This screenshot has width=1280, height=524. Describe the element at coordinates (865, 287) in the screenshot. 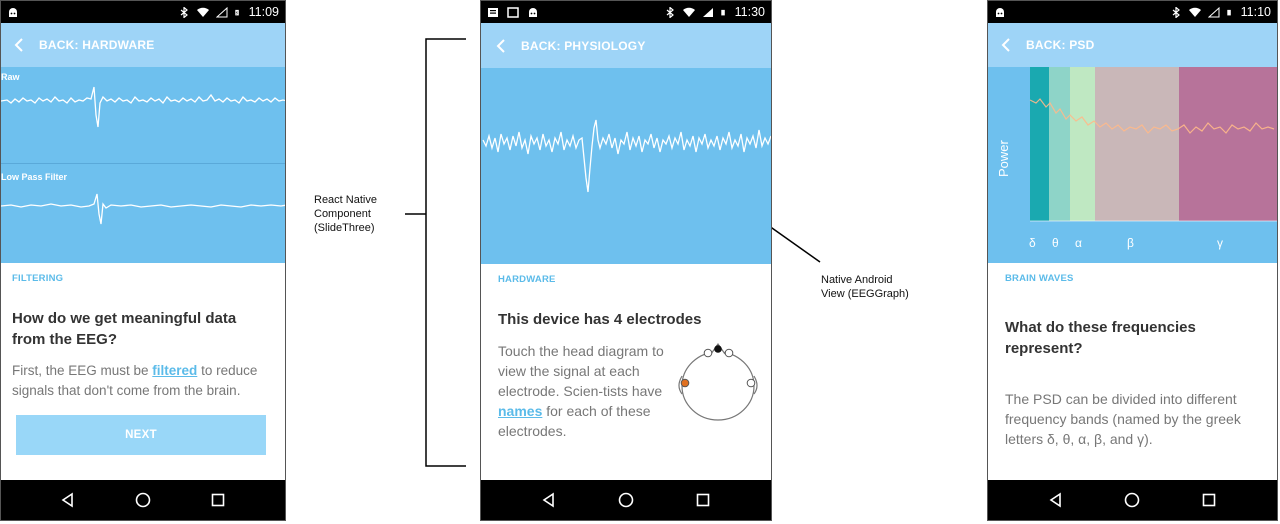

I see `annotation-native-android: Native Android View (EEGGraph)` at that location.